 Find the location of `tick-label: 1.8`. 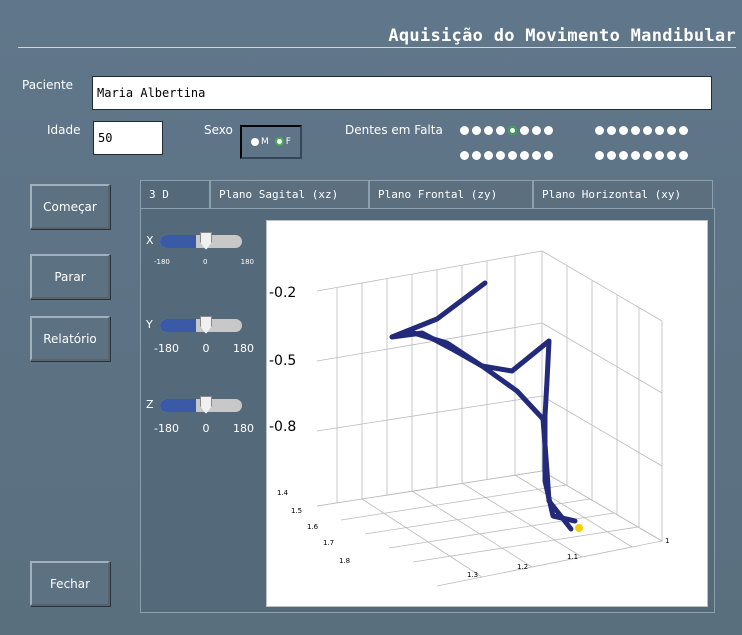

tick-label: 1.8 is located at coordinates (344, 561).